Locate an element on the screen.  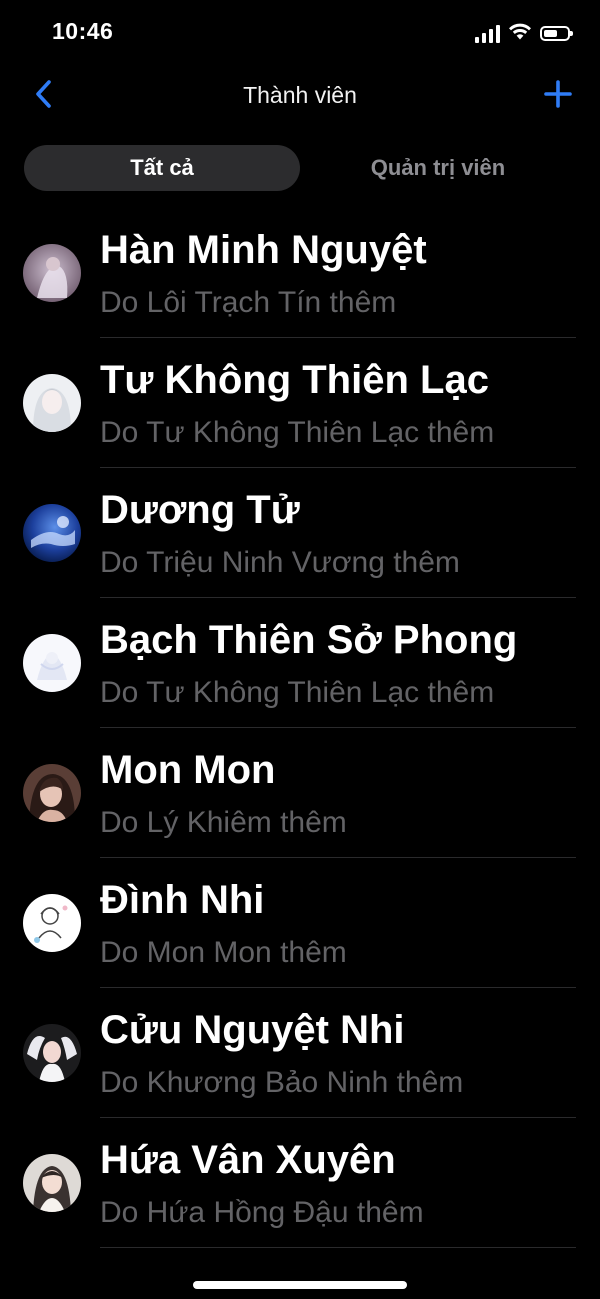
page-title: Thành viên is located at coordinates (300, 95).